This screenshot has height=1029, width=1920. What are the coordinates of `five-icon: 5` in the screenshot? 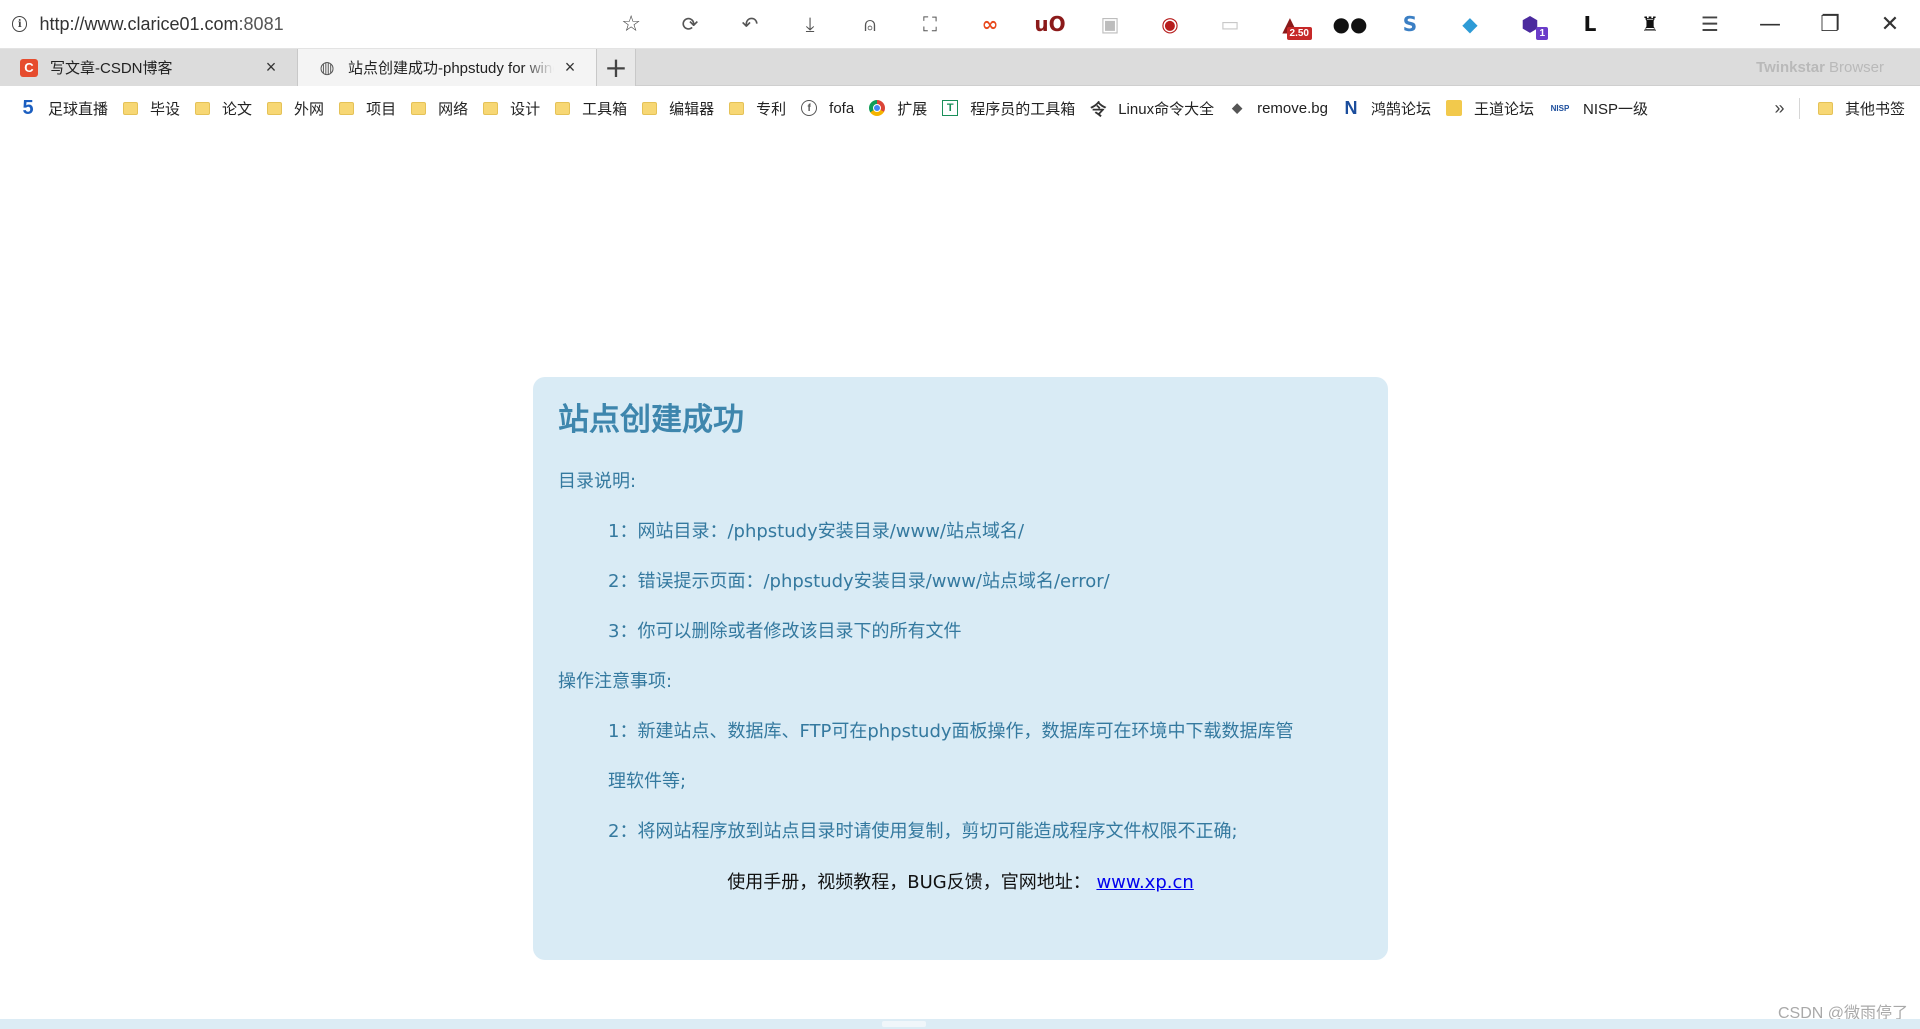 It's located at (28, 107).